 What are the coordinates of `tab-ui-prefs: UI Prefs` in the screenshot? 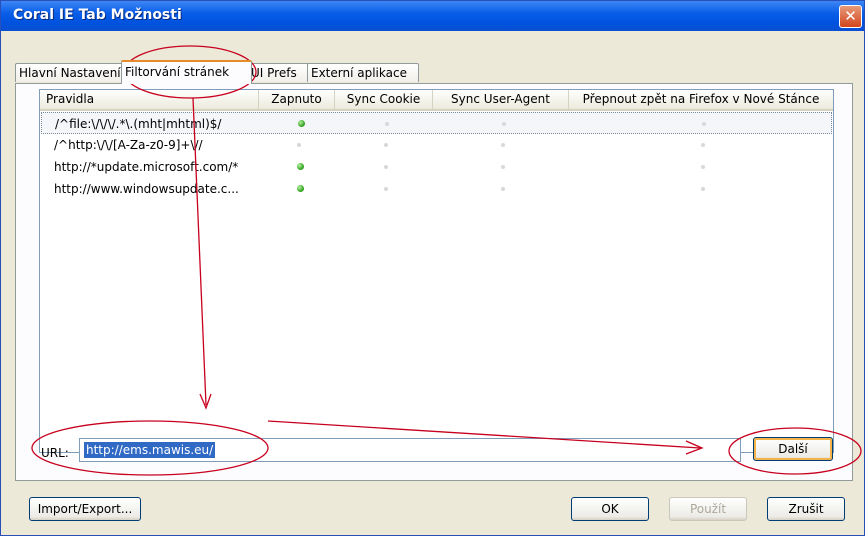 It's located at (279, 72).